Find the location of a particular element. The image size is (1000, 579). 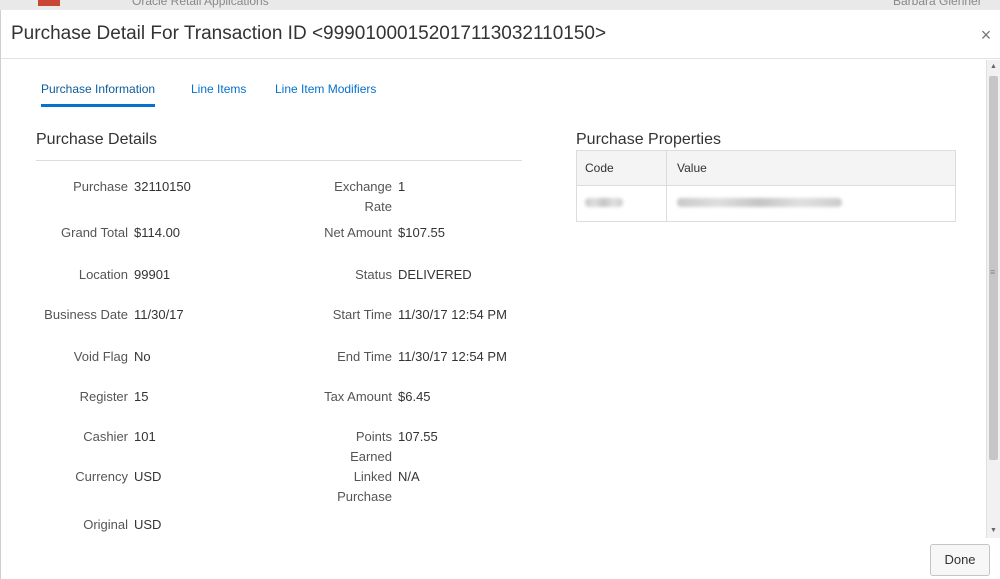

field-label-linked-purchase: Linked Purchase is located at coordinates (326, 487).